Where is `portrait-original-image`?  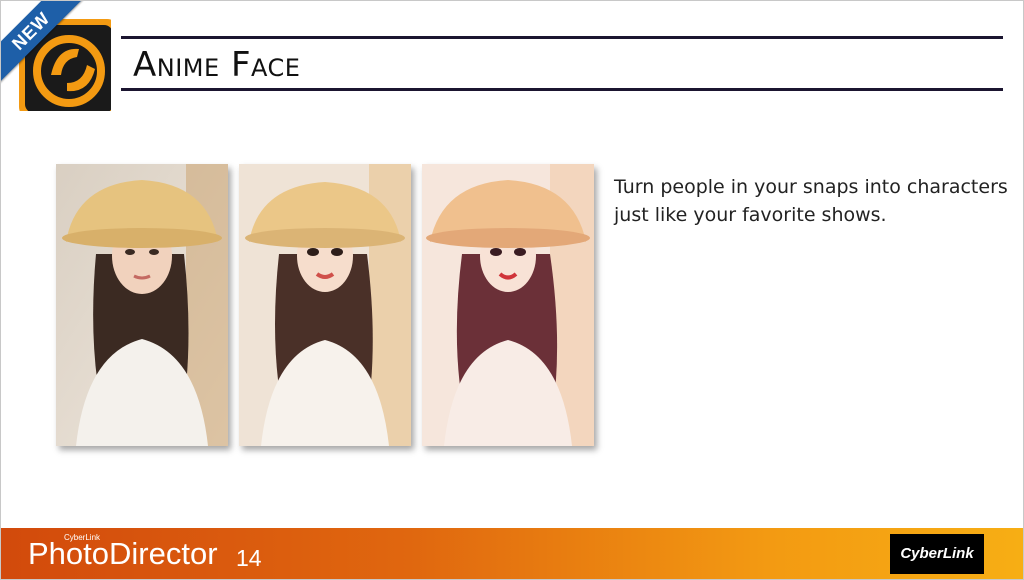 portrait-original-image is located at coordinates (142, 305).